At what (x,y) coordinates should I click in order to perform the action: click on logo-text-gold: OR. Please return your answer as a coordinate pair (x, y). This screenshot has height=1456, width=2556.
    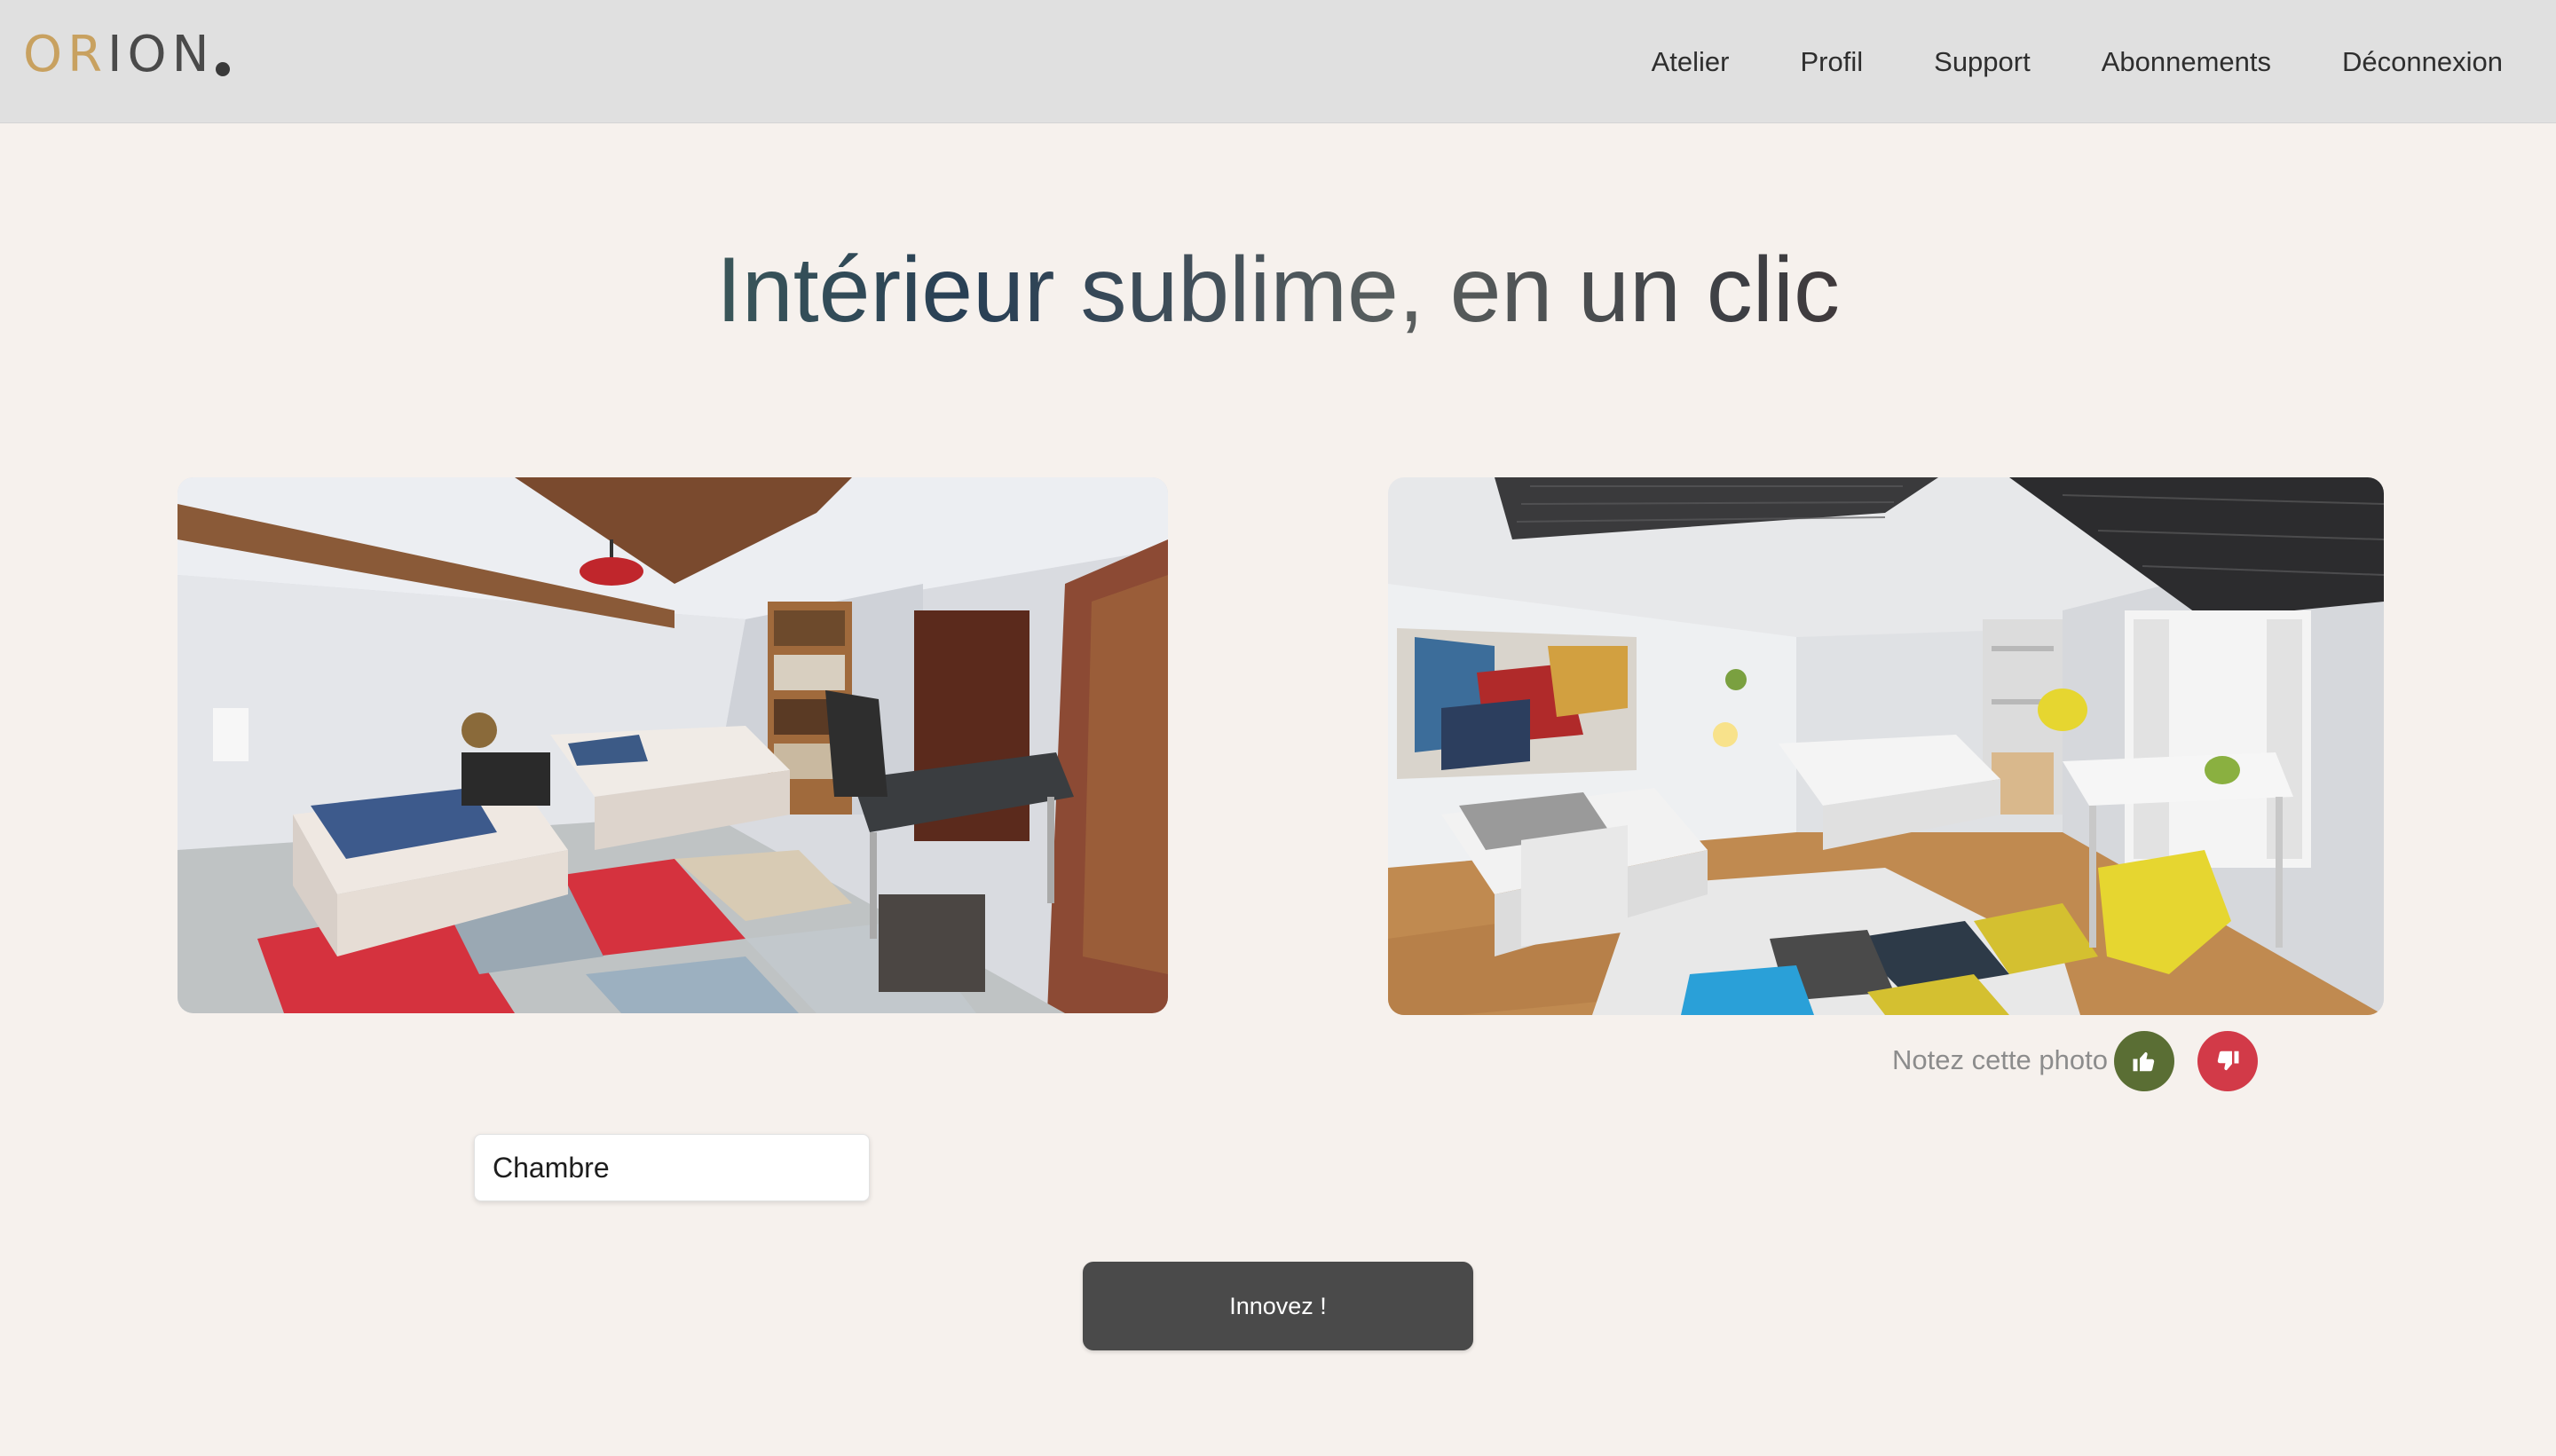
    Looking at the image, I should click on (65, 54).